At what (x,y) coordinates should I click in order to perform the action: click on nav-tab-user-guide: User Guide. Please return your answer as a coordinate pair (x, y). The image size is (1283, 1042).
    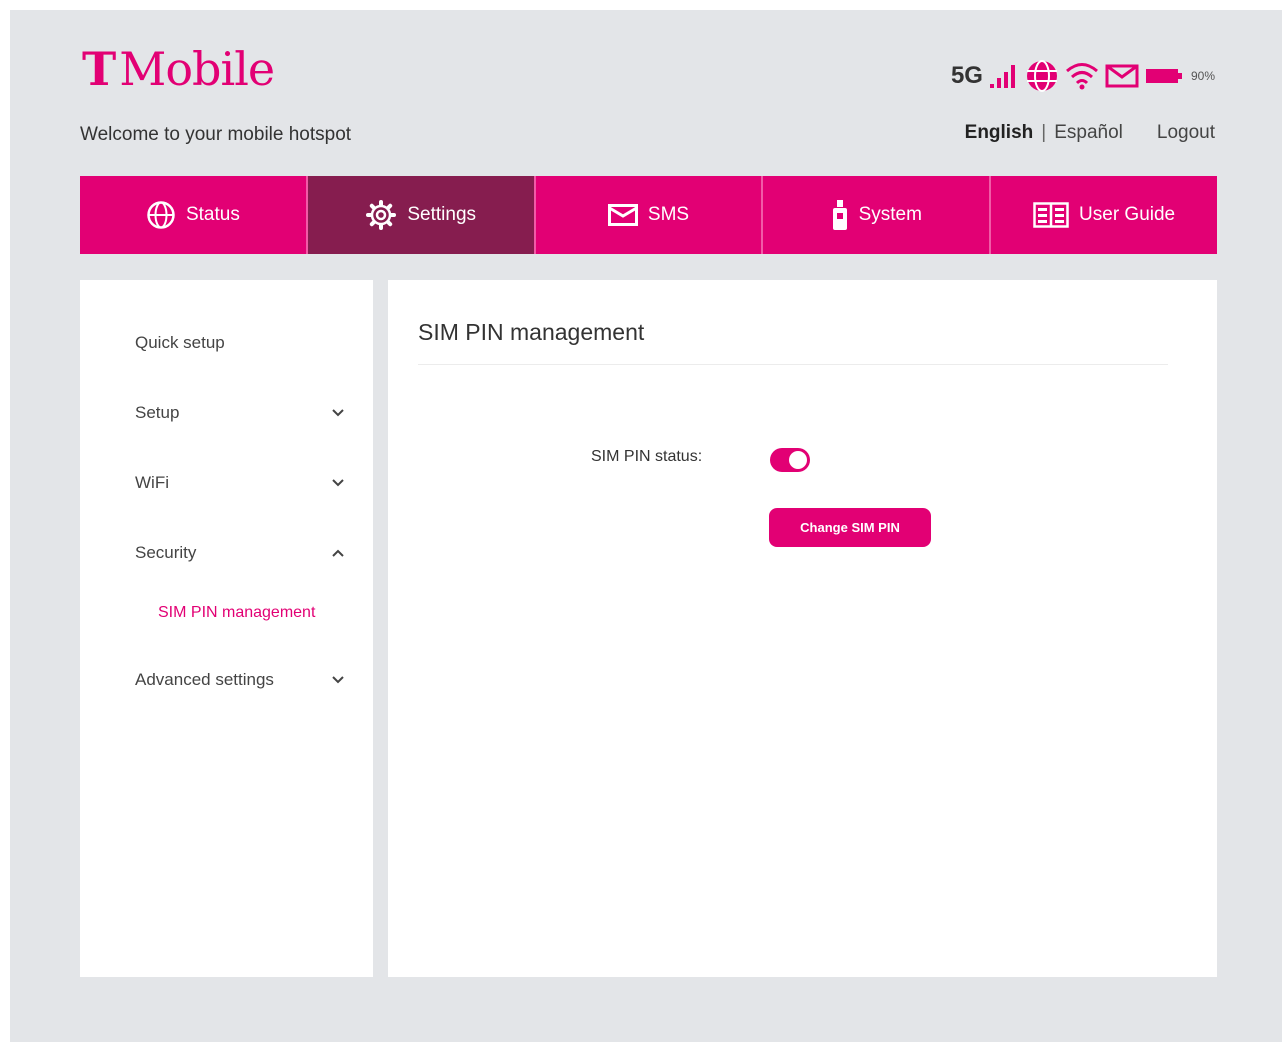
    Looking at the image, I should click on (1104, 215).